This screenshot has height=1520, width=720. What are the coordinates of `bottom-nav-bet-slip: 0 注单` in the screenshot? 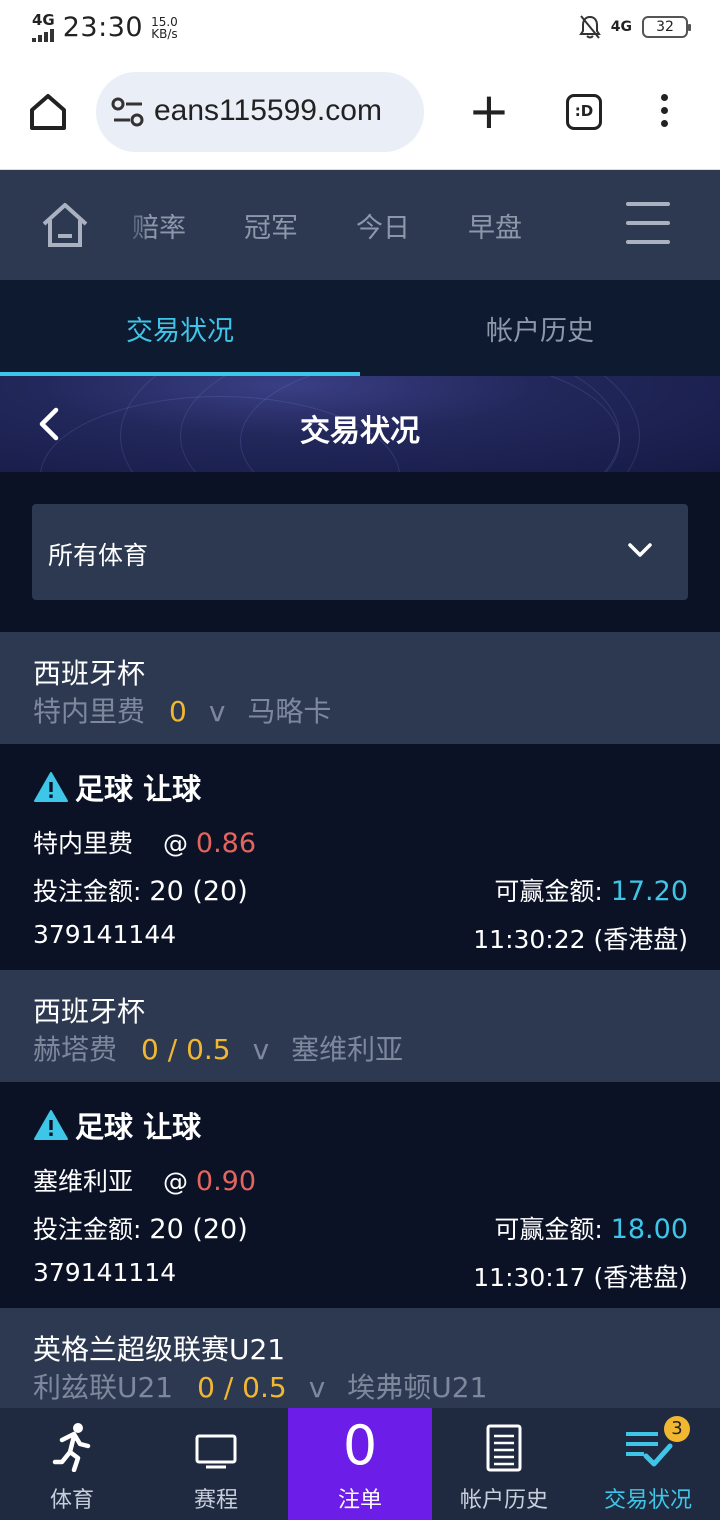 It's located at (360, 1464).